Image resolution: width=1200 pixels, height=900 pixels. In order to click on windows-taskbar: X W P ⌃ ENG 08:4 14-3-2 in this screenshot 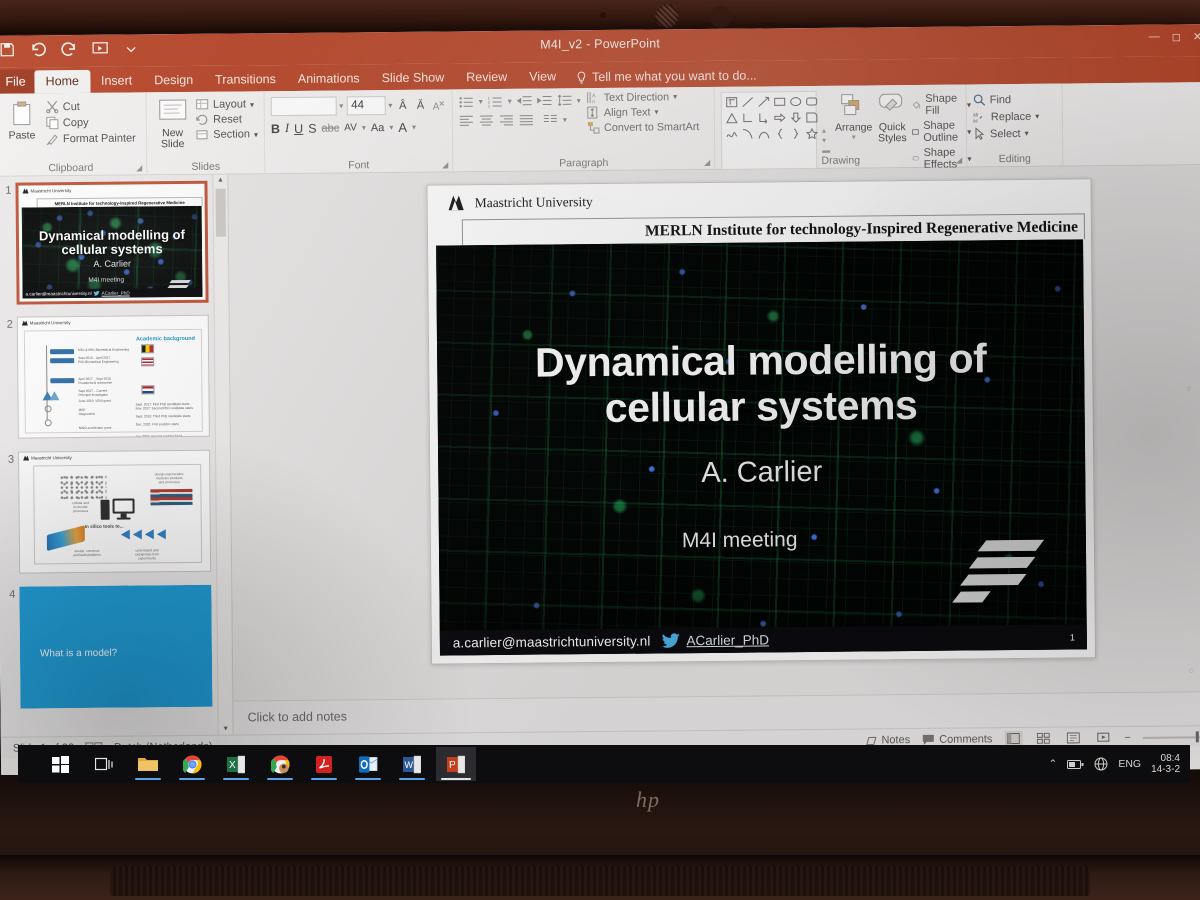, I will do `click(604, 764)`.